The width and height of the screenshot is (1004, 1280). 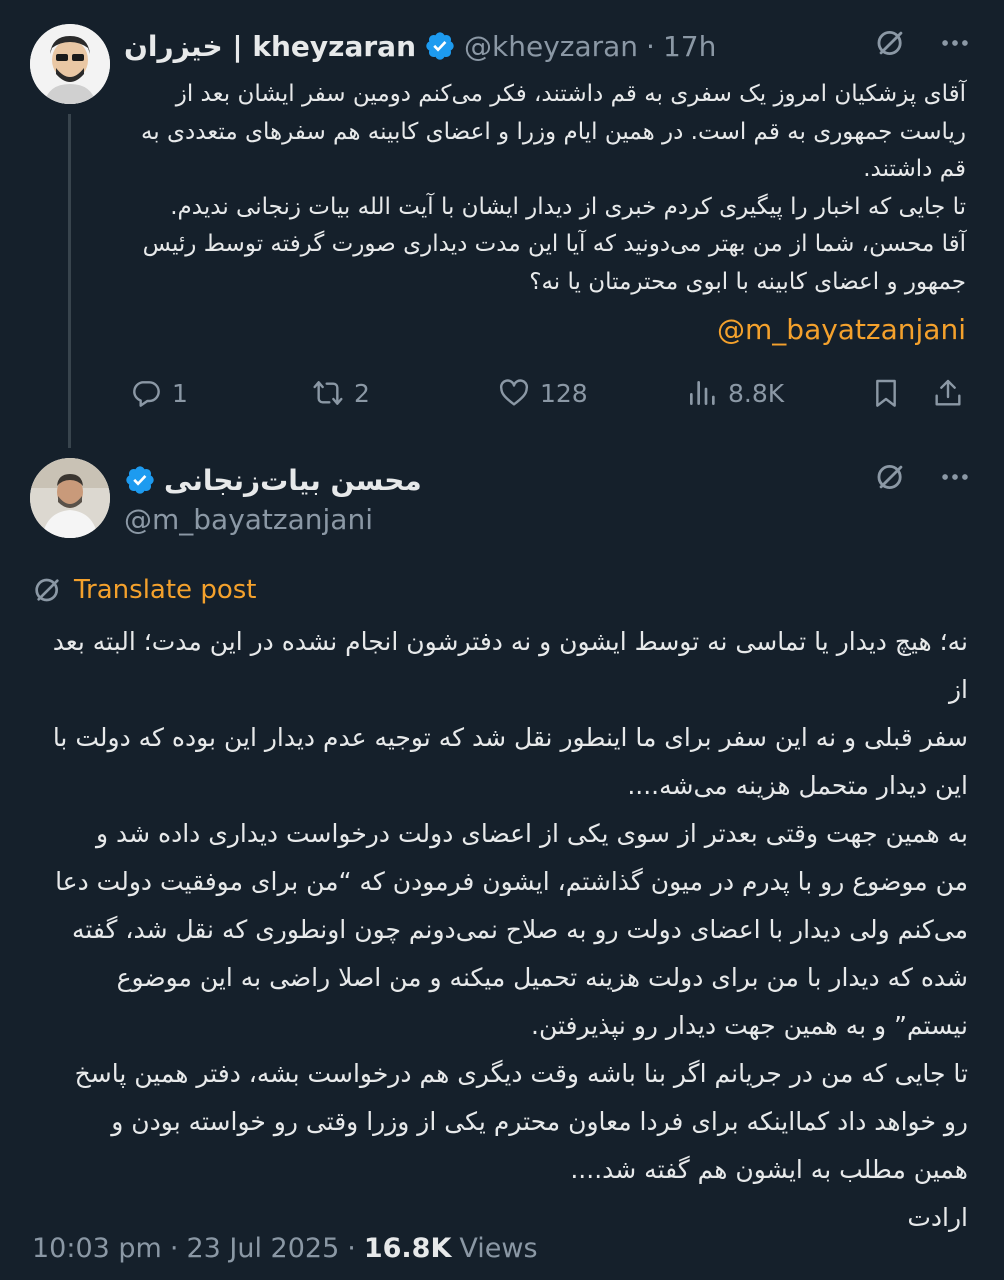 I want to click on bookmark-button, so click(x=886, y=393).